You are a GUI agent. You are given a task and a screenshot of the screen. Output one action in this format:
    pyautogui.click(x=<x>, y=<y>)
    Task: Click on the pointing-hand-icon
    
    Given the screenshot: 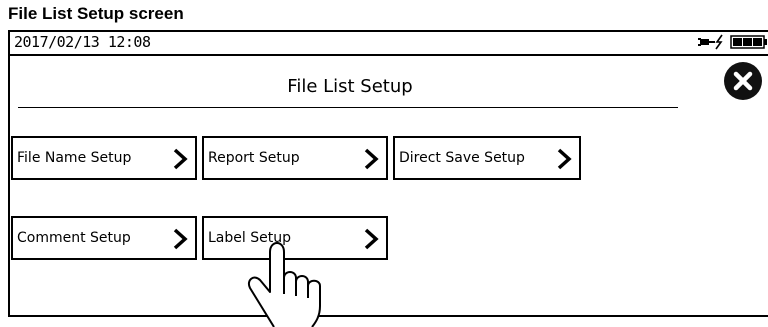 What is the action you would take?
    pyautogui.click(x=284, y=284)
    